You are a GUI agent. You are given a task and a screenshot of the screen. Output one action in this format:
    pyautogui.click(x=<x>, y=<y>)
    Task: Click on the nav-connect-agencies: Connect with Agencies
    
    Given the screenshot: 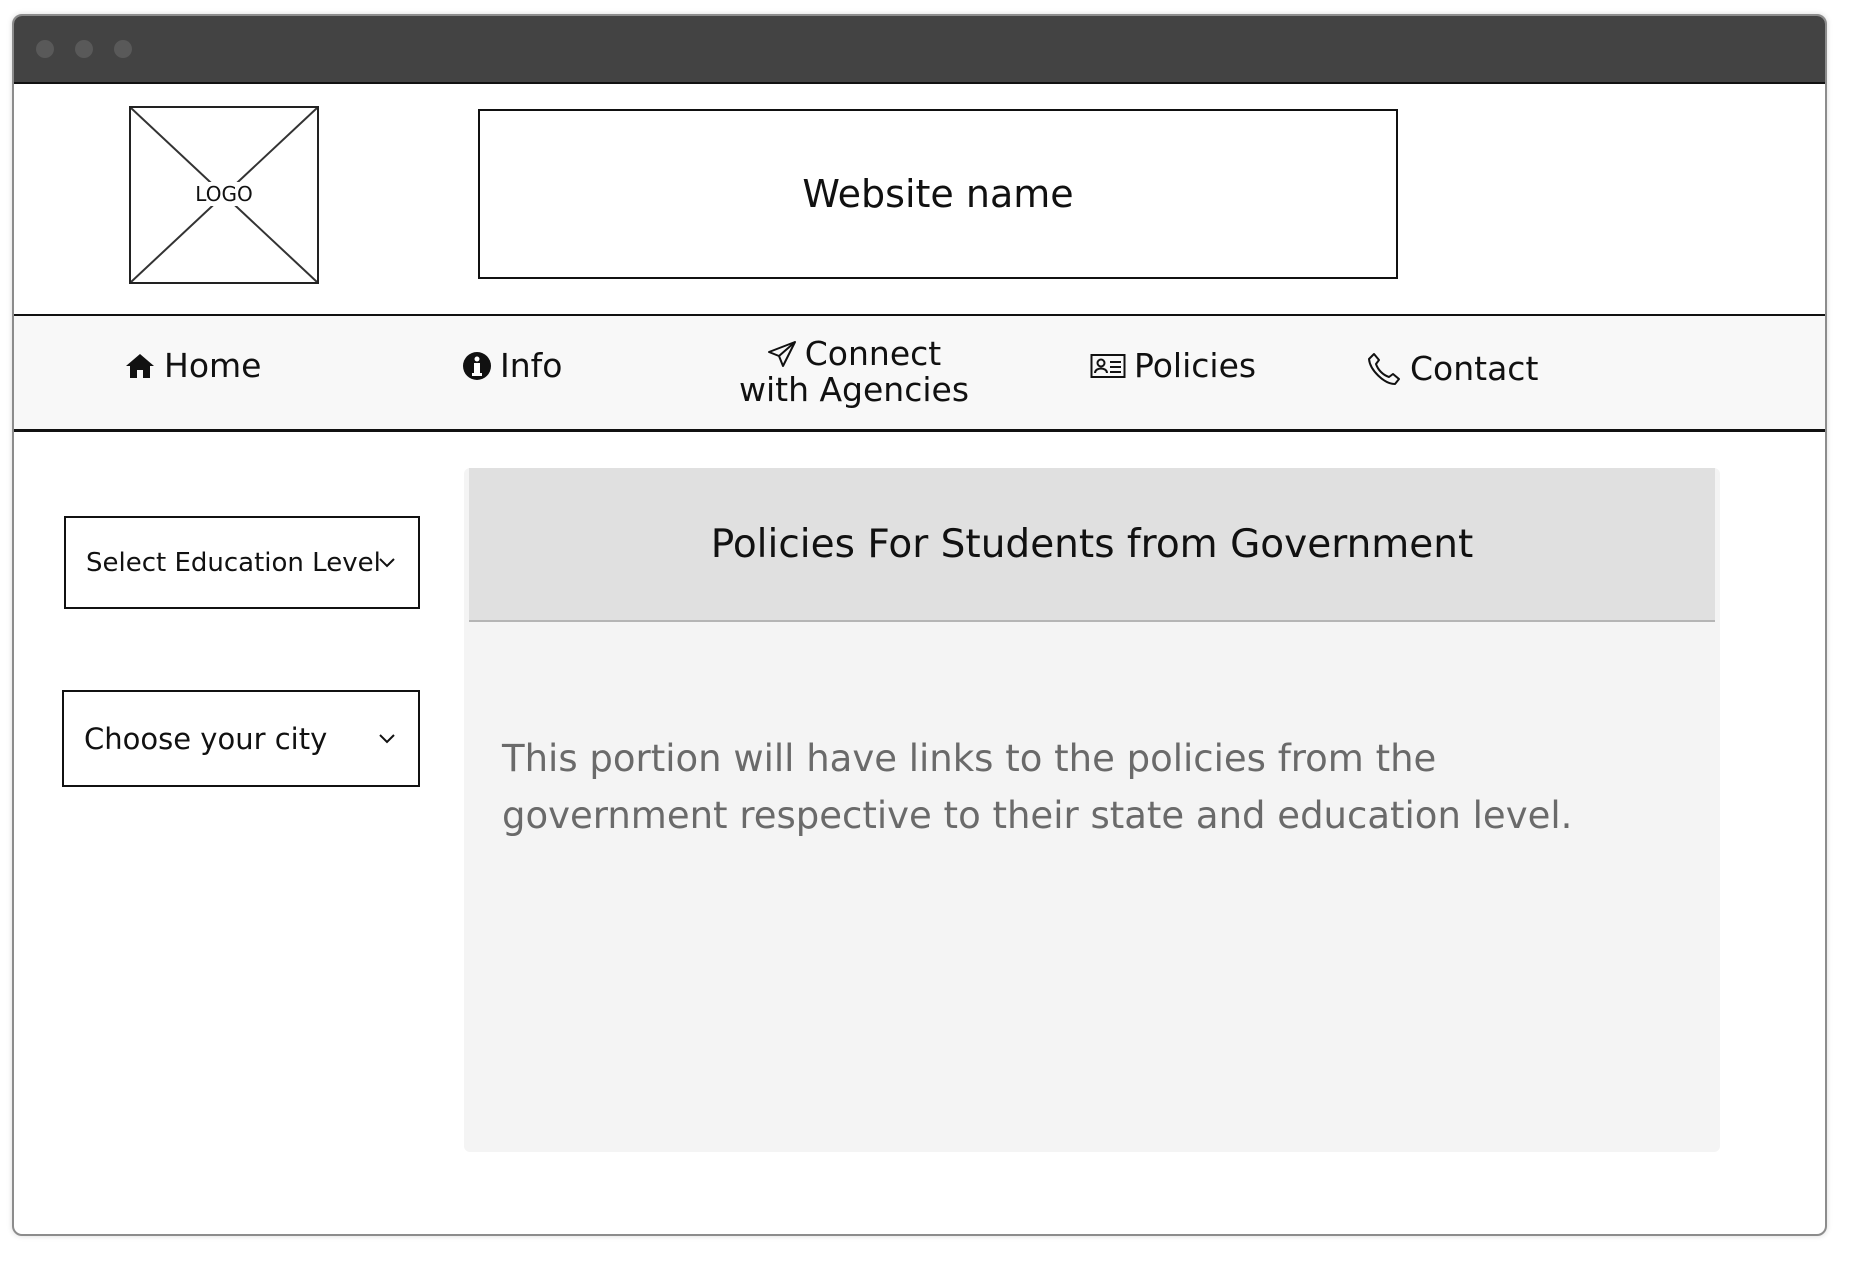 What is the action you would take?
    pyautogui.click(x=854, y=372)
    